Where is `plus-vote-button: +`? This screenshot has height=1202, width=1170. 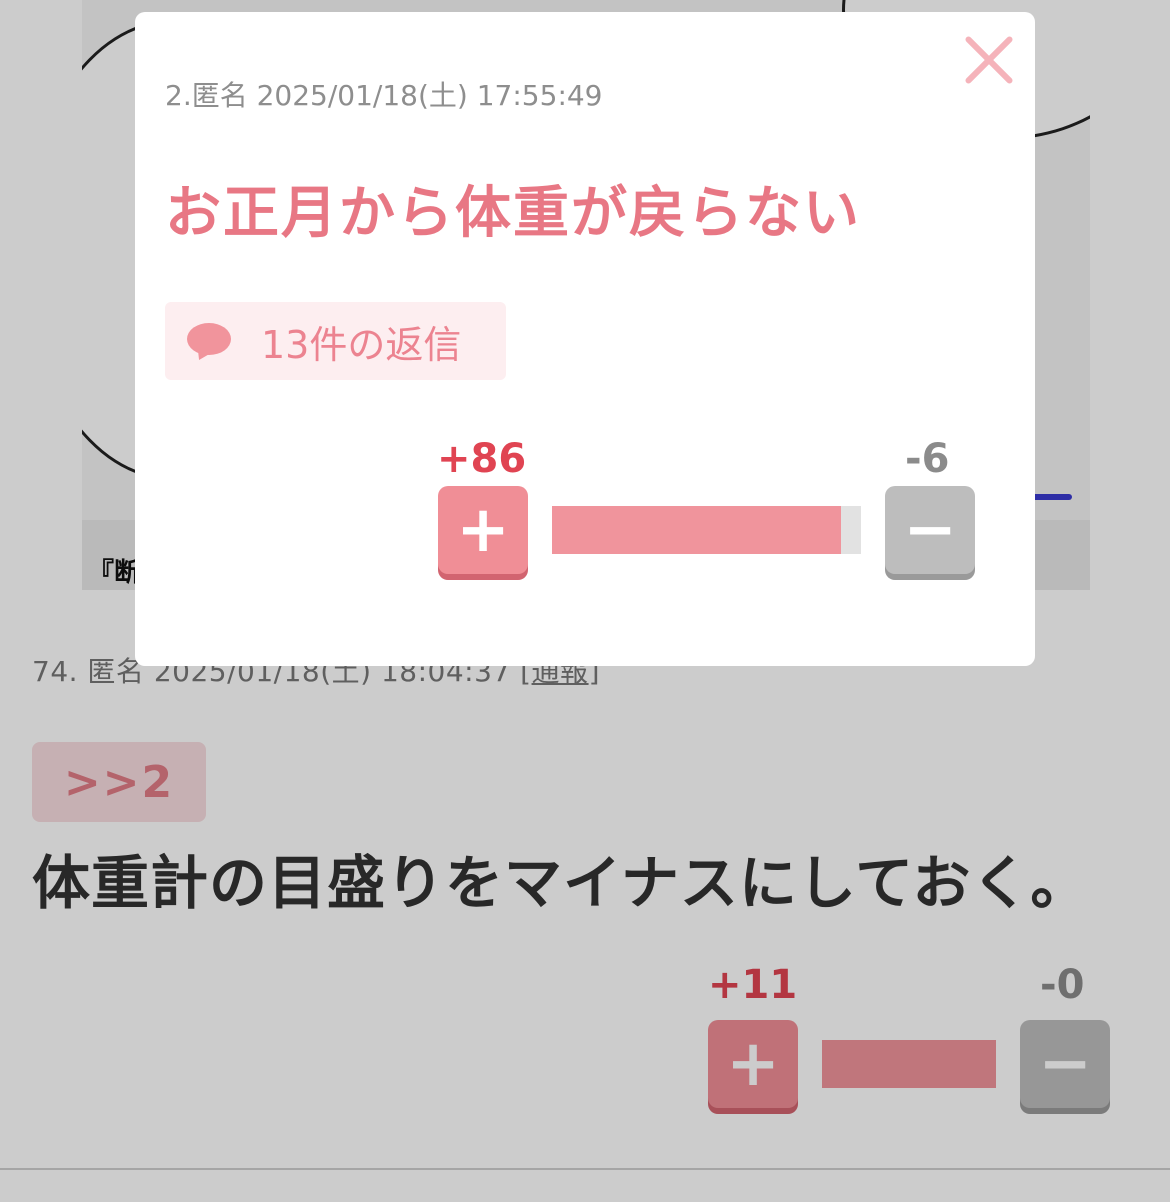 plus-vote-button: + is located at coordinates (483, 530).